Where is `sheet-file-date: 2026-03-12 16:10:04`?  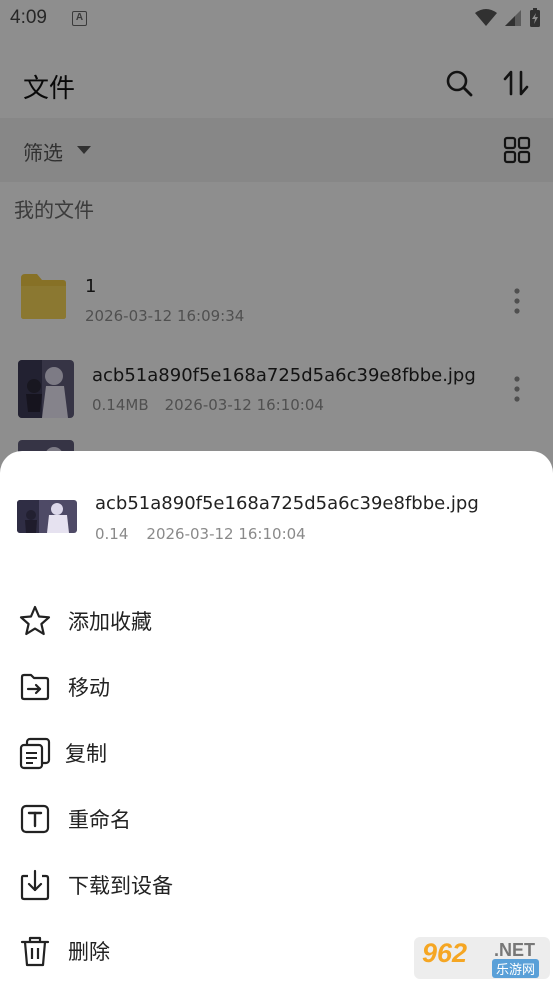 sheet-file-date: 2026-03-12 16:10:04 is located at coordinates (226, 534).